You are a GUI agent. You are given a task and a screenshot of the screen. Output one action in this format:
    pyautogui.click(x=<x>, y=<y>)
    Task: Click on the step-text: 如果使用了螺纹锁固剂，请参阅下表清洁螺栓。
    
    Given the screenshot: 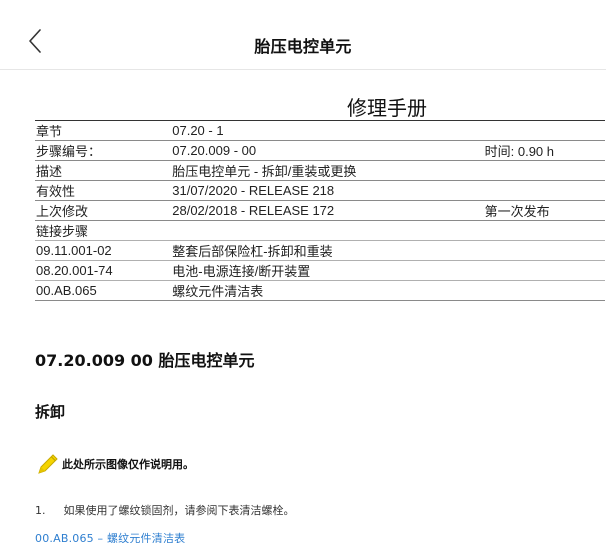 What is the action you would take?
    pyautogui.click(x=179, y=510)
    